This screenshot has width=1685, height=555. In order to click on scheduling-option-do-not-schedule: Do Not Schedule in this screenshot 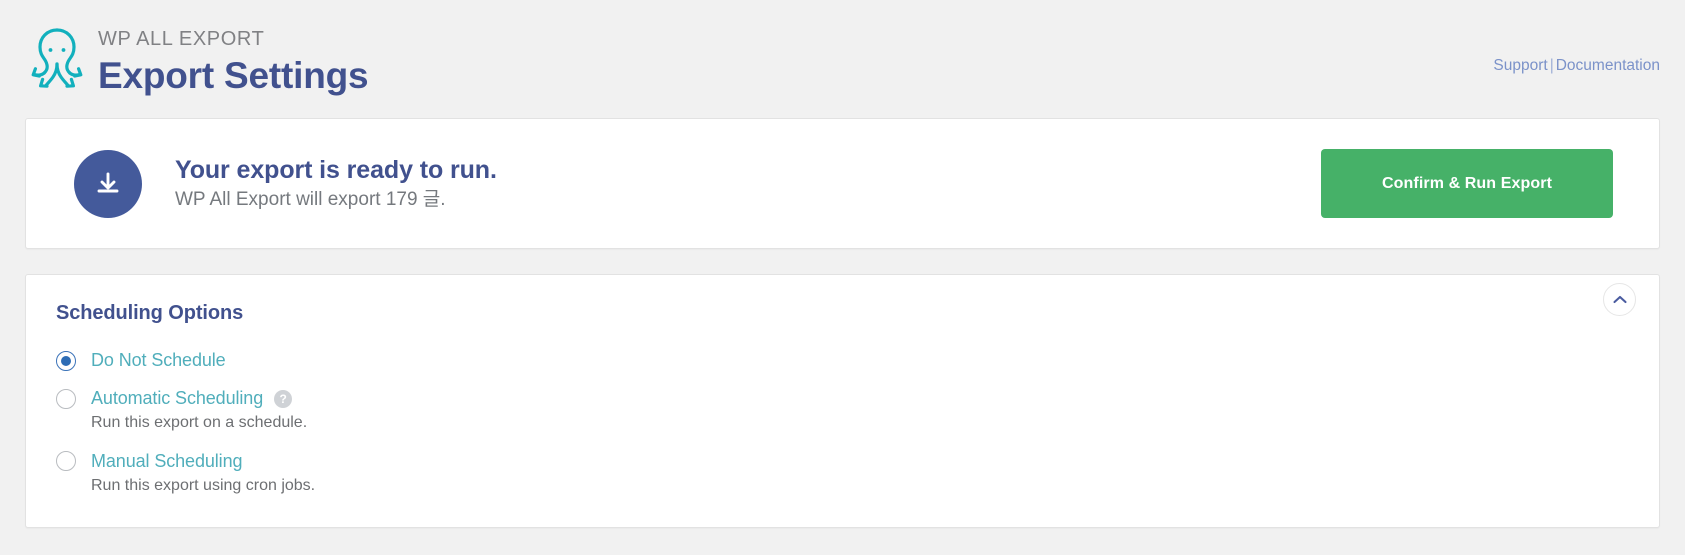, I will do `click(842, 360)`.